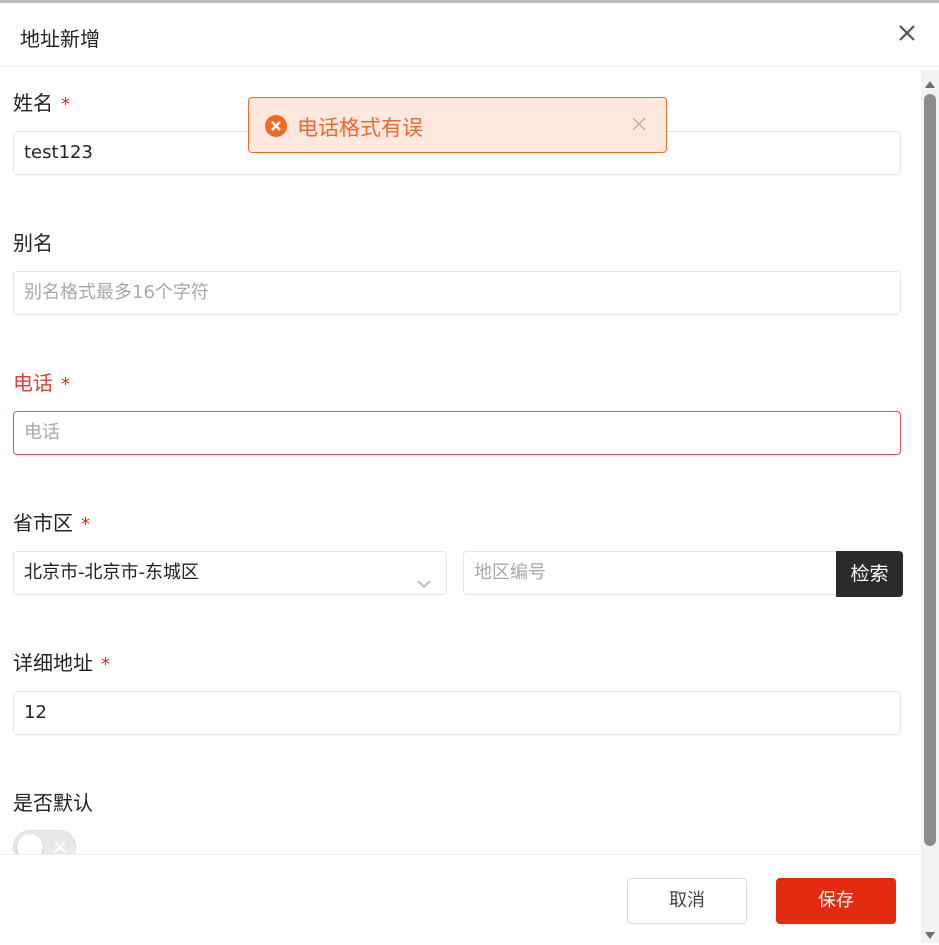 Image resolution: width=939 pixels, height=945 pixels. I want to click on dialog-header: 地址新增, so click(469, 35).